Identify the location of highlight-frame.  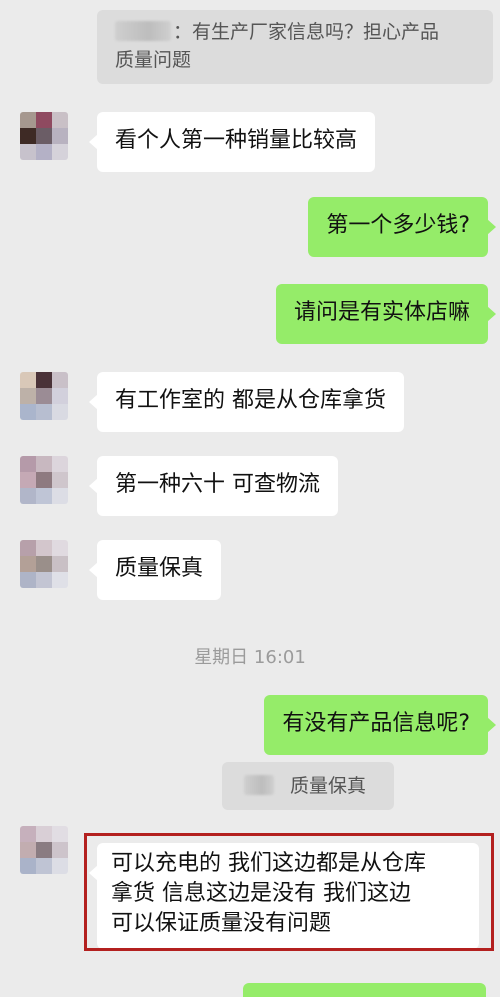
(289, 892).